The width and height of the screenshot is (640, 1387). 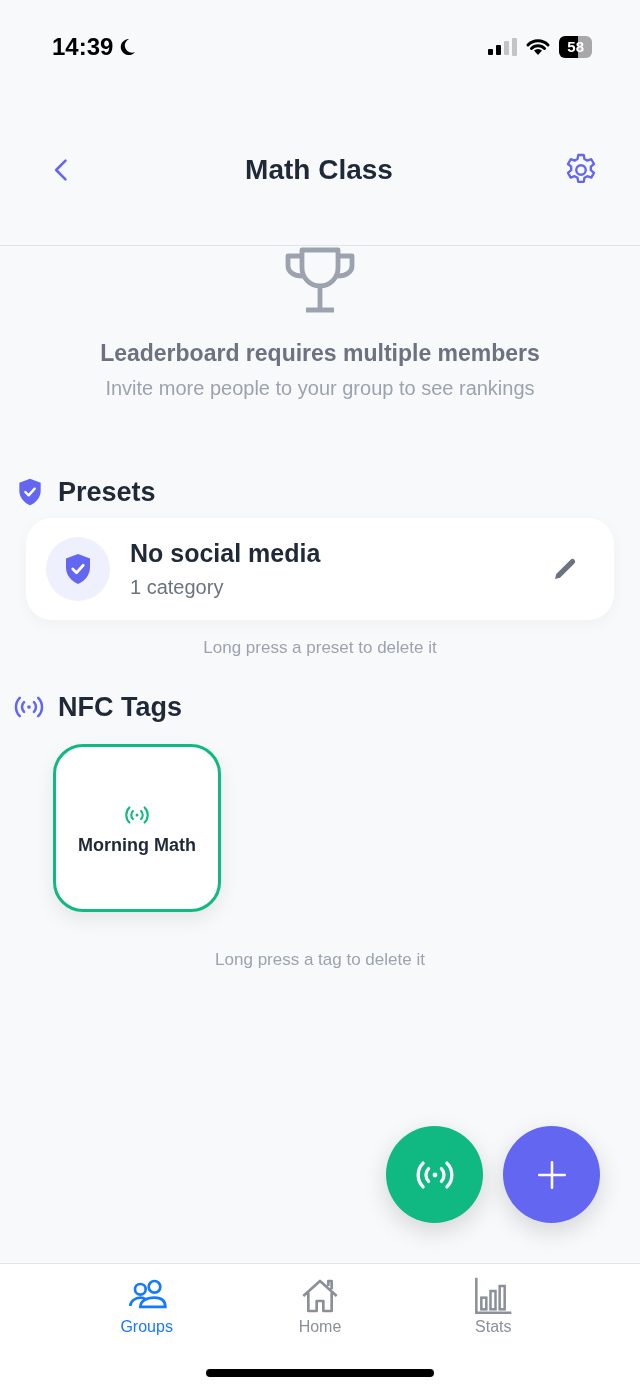 What do you see at coordinates (493, 1296) in the screenshot?
I see `bar-chart-icon` at bounding box center [493, 1296].